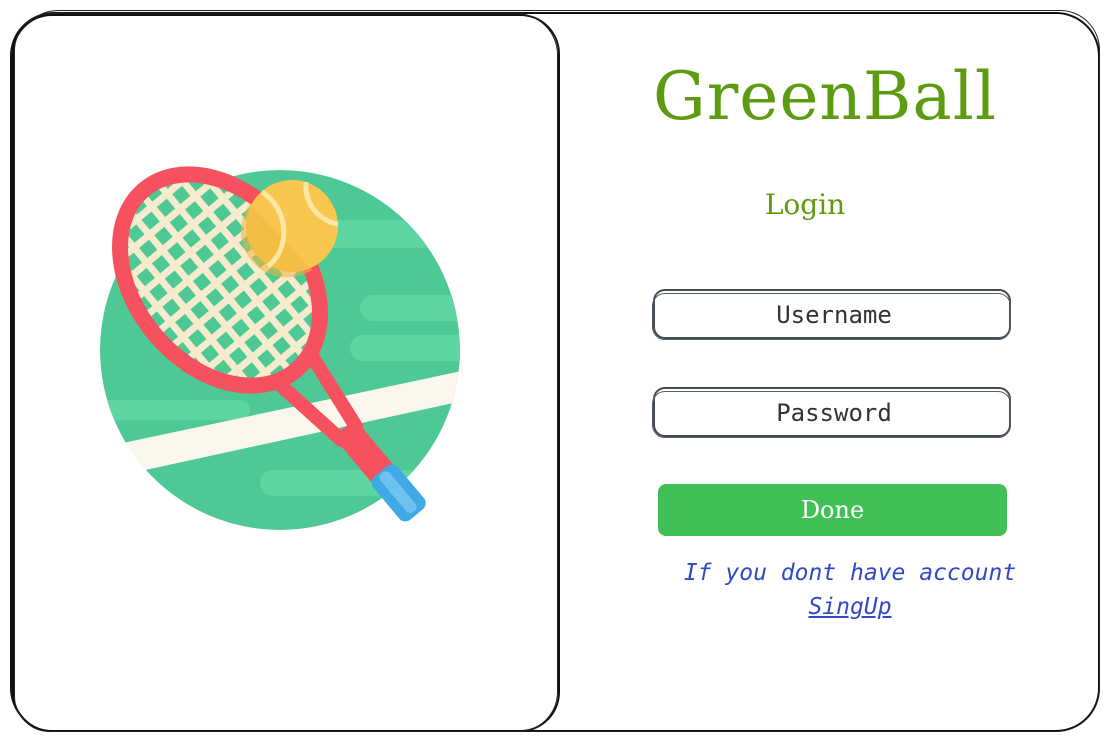 This screenshot has width=1112, height=743. What do you see at coordinates (832, 510) in the screenshot?
I see `done-button: Done` at bounding box center [832, 510].